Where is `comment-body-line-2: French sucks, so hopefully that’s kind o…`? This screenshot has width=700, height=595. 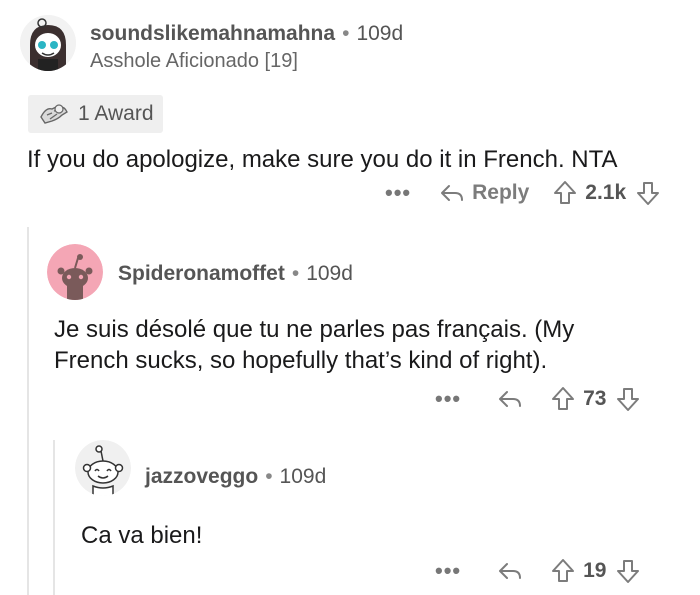
comment-body-line-2: French sucks, so hopefully that’s kind o… is located at coordinates (301, 360).